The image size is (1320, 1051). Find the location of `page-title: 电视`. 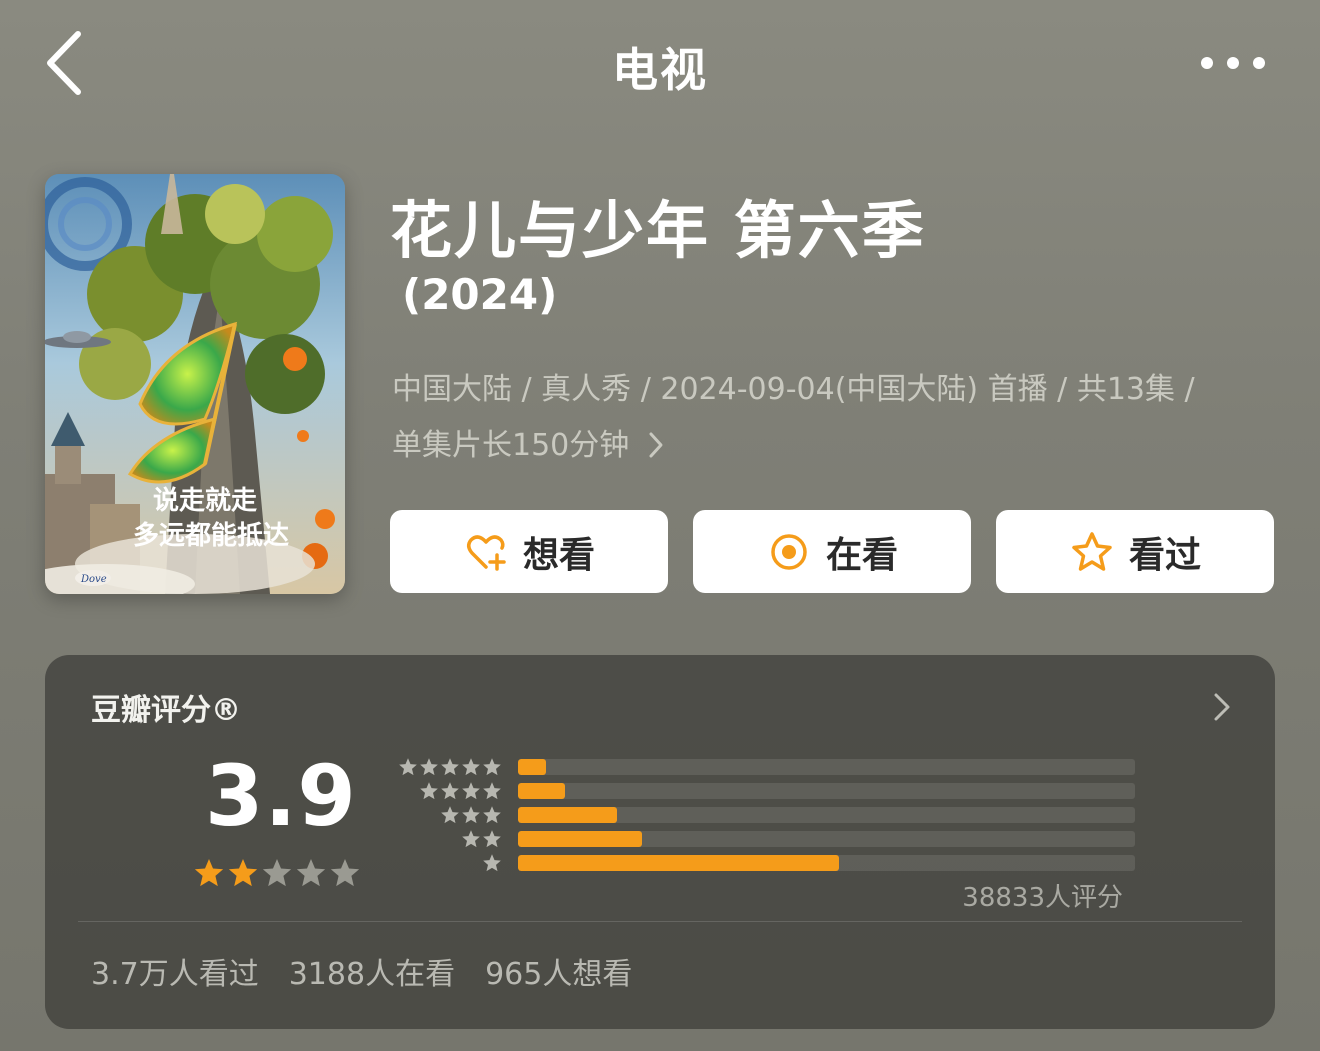

page-title: 电视 is located at coordinates (660, 70).